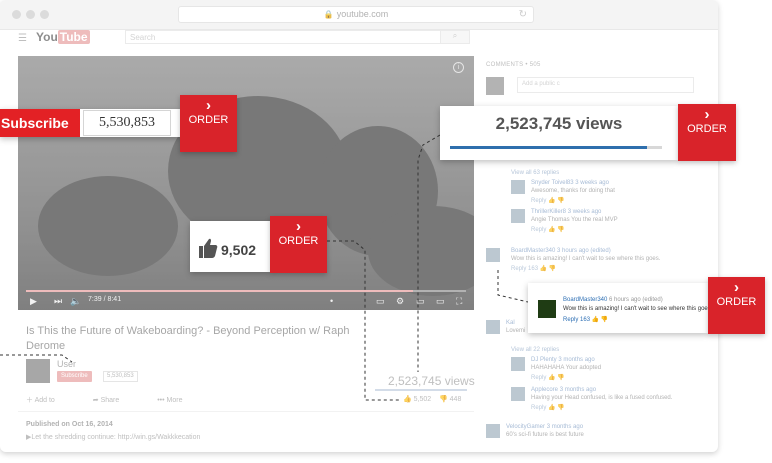  I want to click on logo-tube-text: Tube, so click(73, 37).